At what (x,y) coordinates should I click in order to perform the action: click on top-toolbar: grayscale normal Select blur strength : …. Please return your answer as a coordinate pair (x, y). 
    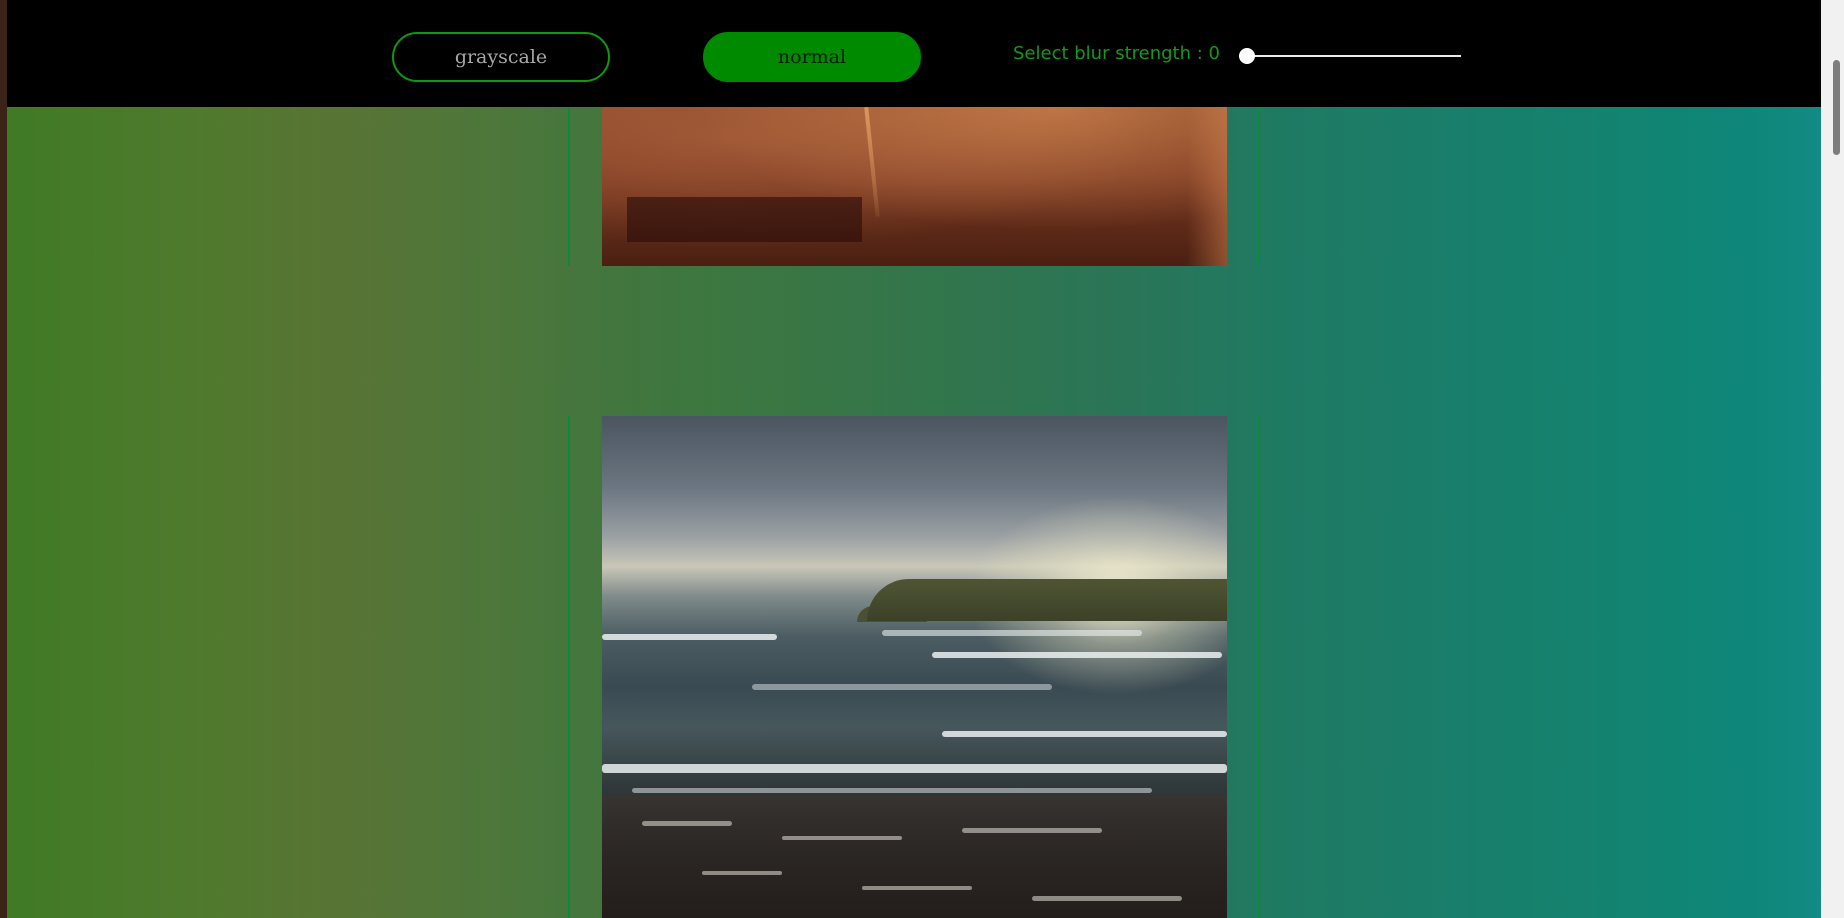
    Looking at the image, I should click on (914, 53).